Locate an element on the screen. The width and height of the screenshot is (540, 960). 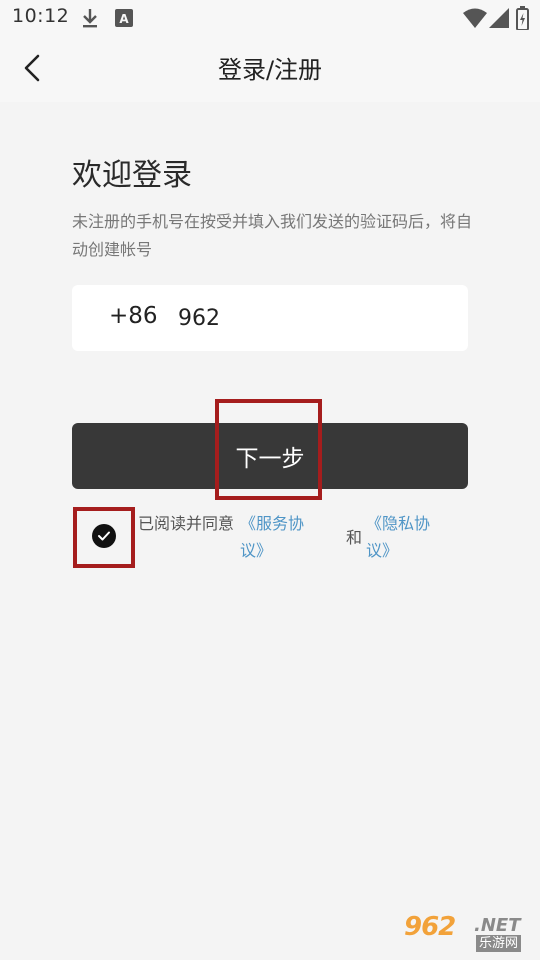
service-agreement-link: 《服务协议》 is located at coordinates (280, 537).